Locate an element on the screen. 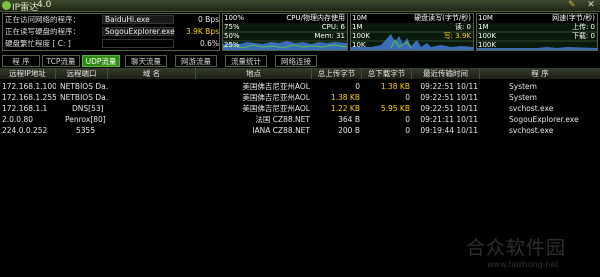 The height and width of the screenshot is (277, 600). status-row-disk: 正在读写硬盘的程序： SogouExplorer.exe 3.9K Bps is located at coordinates (112, 31).